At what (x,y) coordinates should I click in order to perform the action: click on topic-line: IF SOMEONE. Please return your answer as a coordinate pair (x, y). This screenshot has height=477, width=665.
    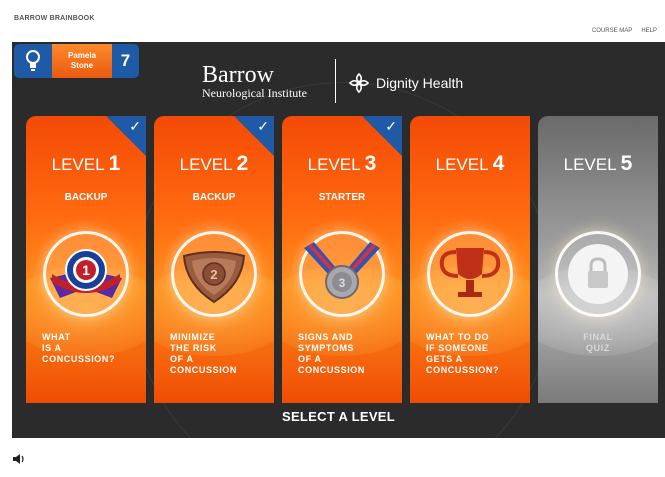
    Looking at the image, I should click on (457, 348).